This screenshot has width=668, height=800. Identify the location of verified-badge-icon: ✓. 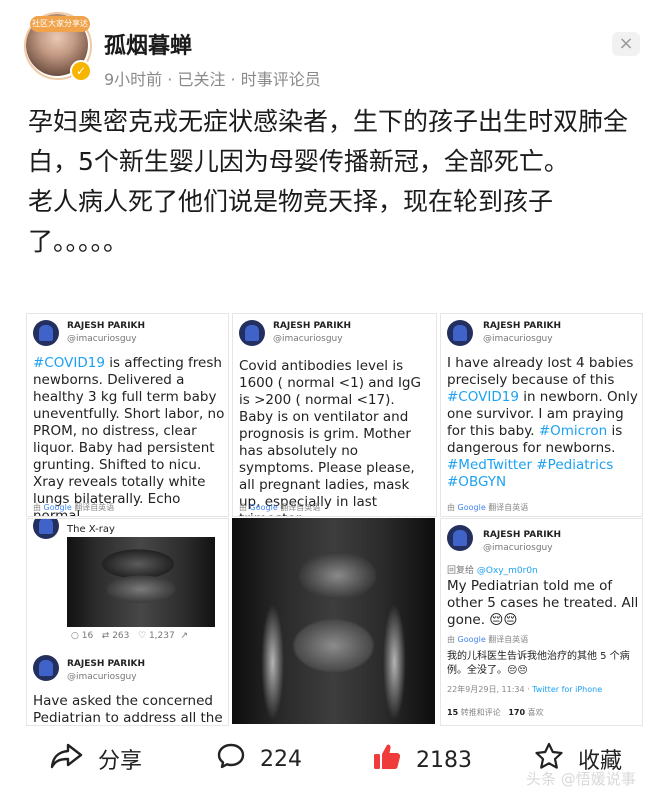
(81, 71).